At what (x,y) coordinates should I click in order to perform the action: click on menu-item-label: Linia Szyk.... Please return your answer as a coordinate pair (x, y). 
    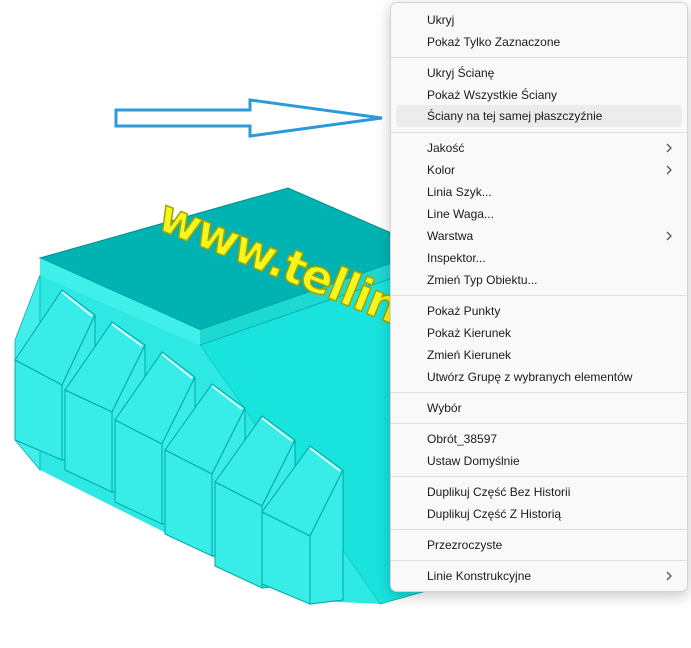
    Looking at the image, I should click on (459, 192).